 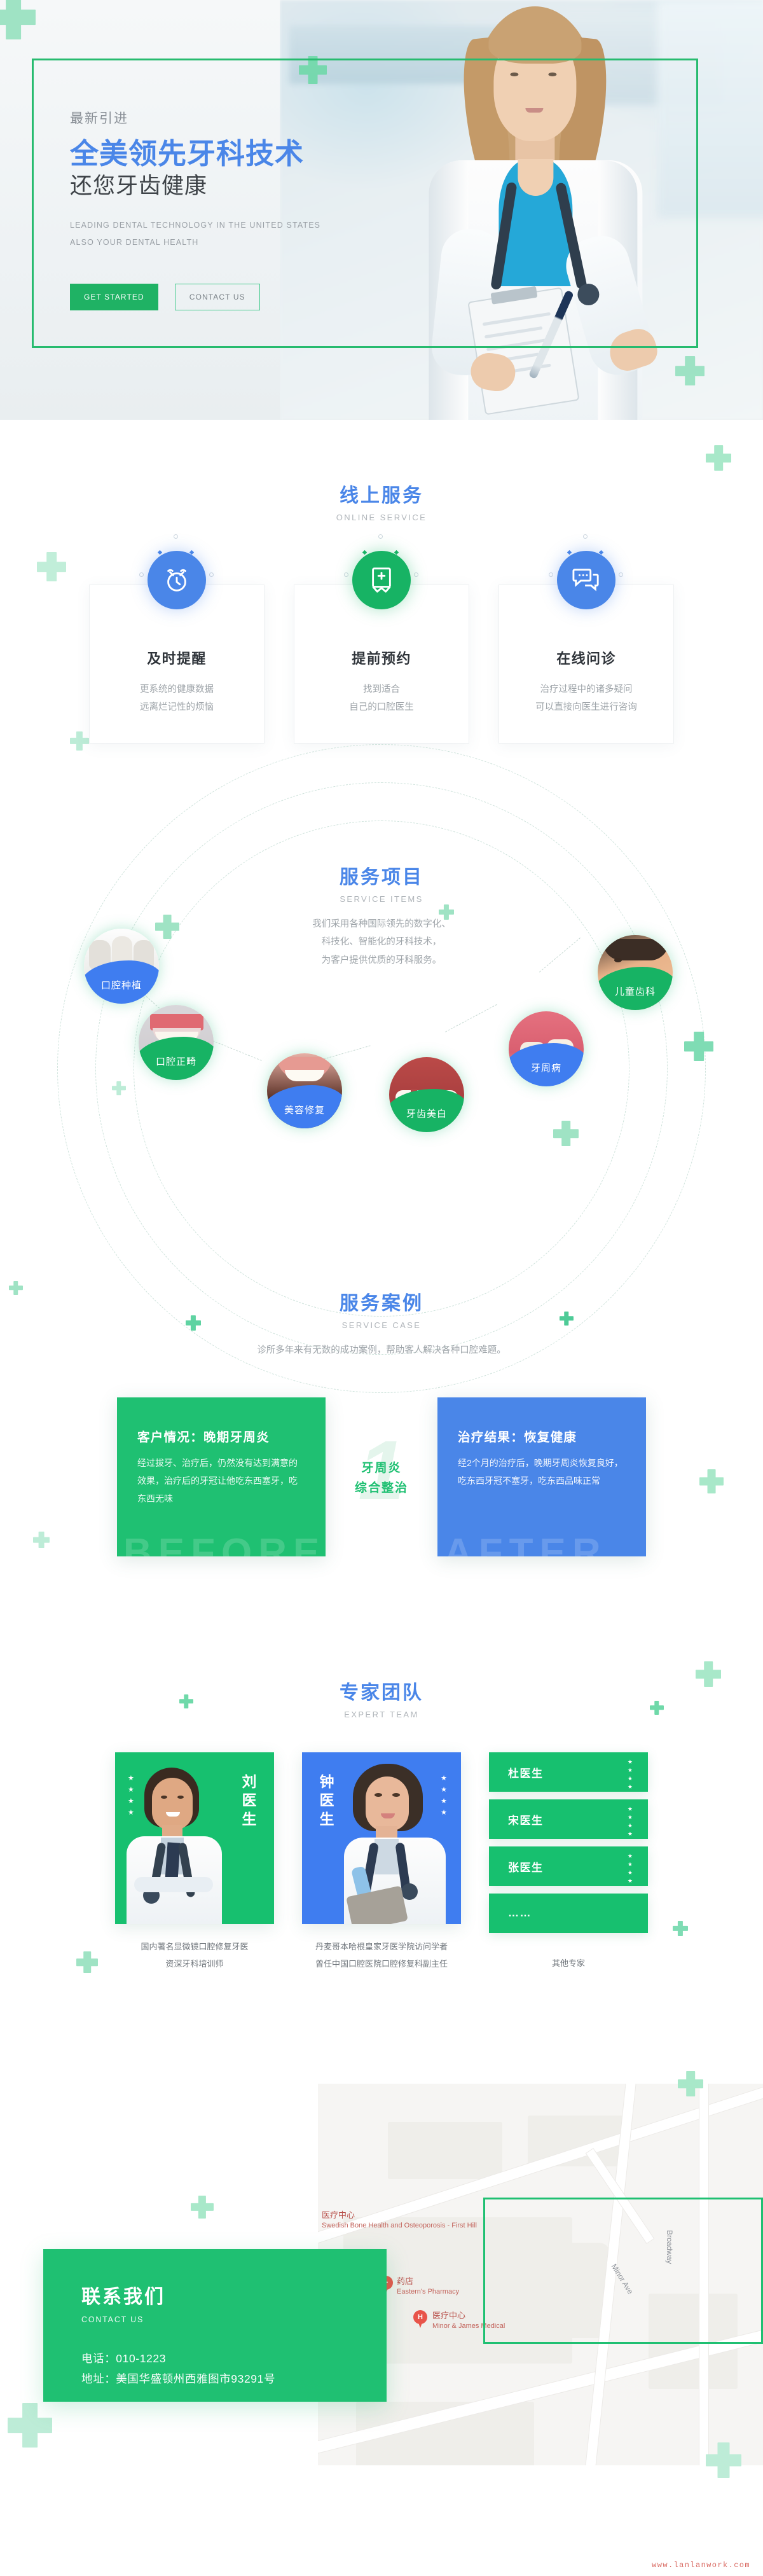 I want to click on section-title-cn: 线上服务, so click(x=381, y=495).